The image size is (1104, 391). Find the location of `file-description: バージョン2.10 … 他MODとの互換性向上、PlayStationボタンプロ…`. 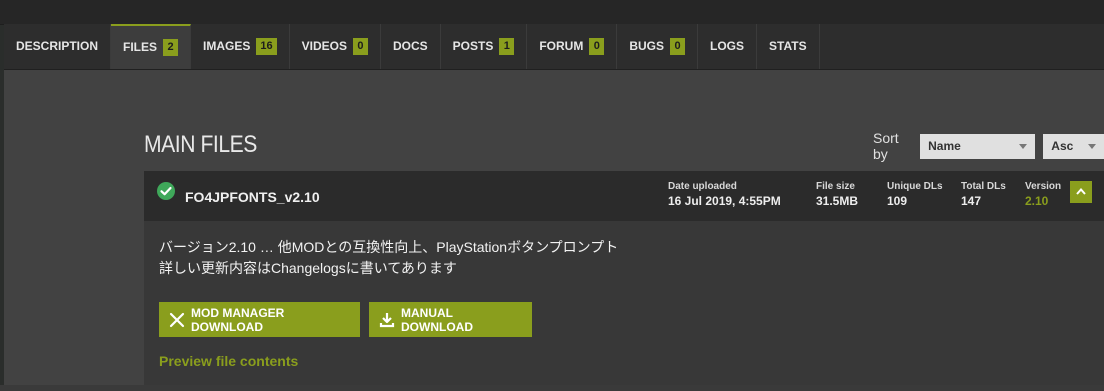

file-description: バージョン2.10 … 他MODとの互換性向上、PlayStationボタンプロ… is located at coordinates (388, 258).